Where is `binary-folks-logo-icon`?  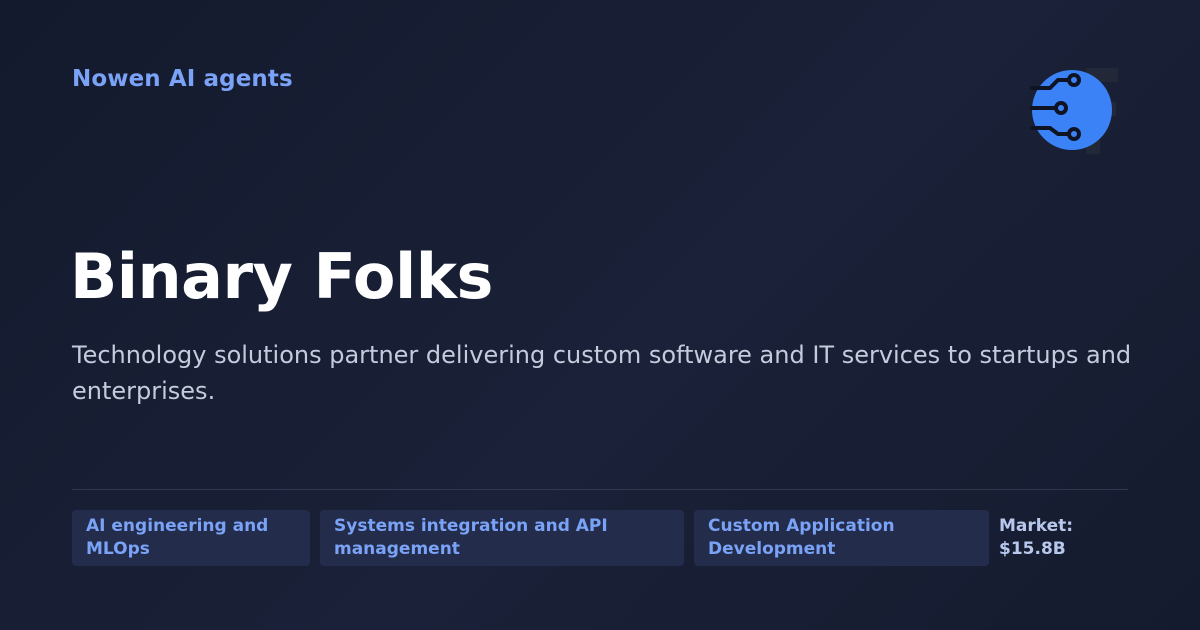 binary-folks-logo-icon is located at coordinates (1080, 112).